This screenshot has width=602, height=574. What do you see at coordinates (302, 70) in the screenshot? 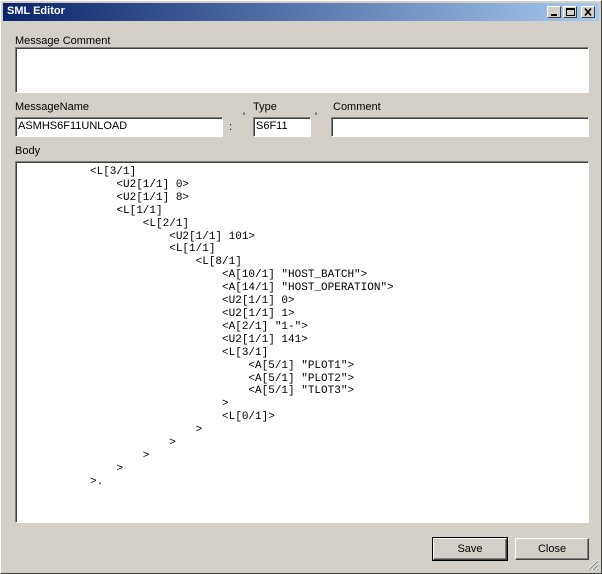
I see `message-comment-field` at bounding box center [302, 70].